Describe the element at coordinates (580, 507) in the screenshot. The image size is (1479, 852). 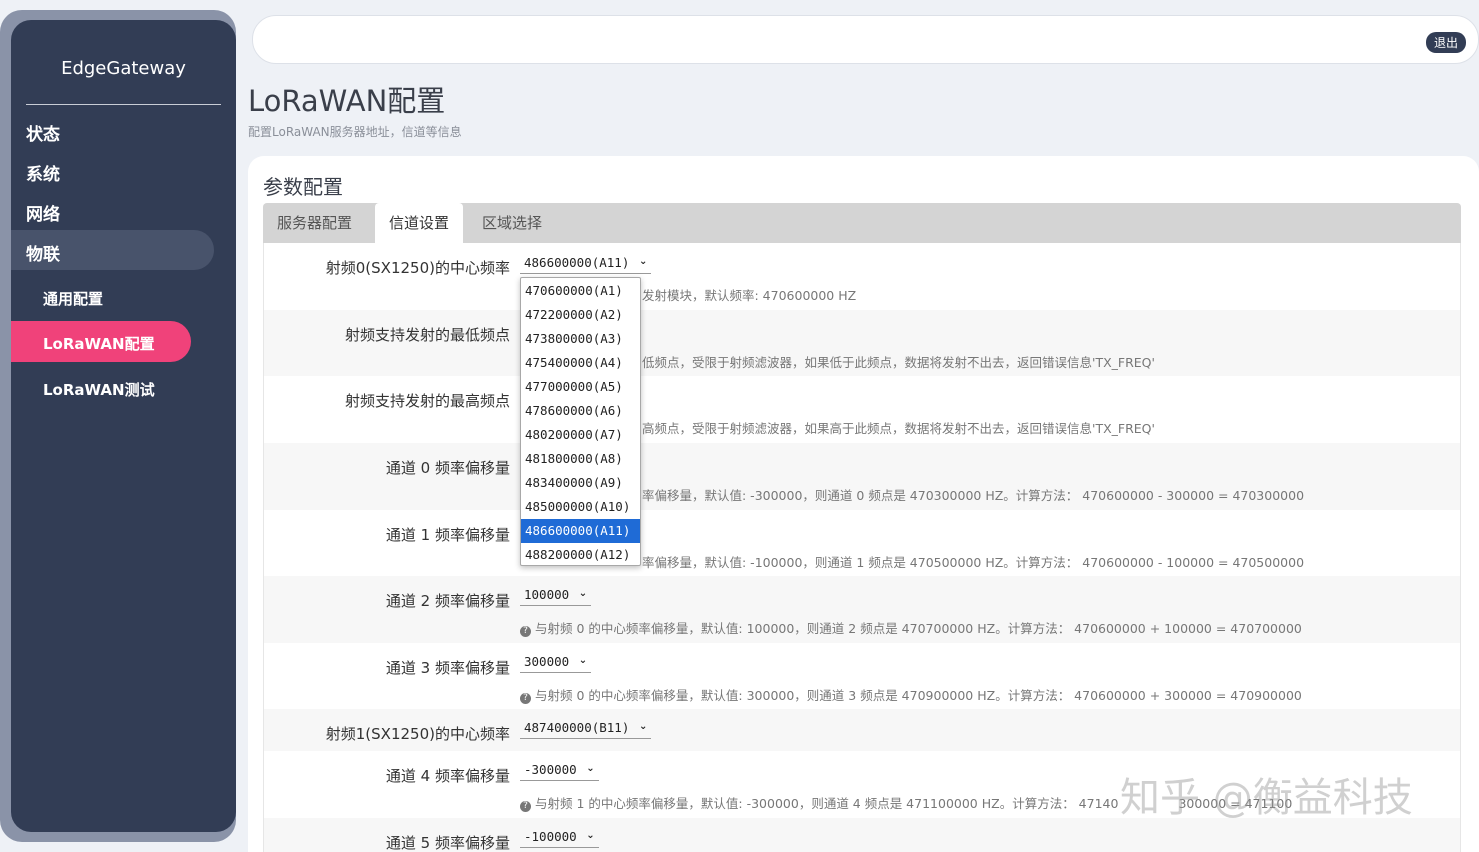
I see `dropdown-option: 485000000(A10)` at that location.